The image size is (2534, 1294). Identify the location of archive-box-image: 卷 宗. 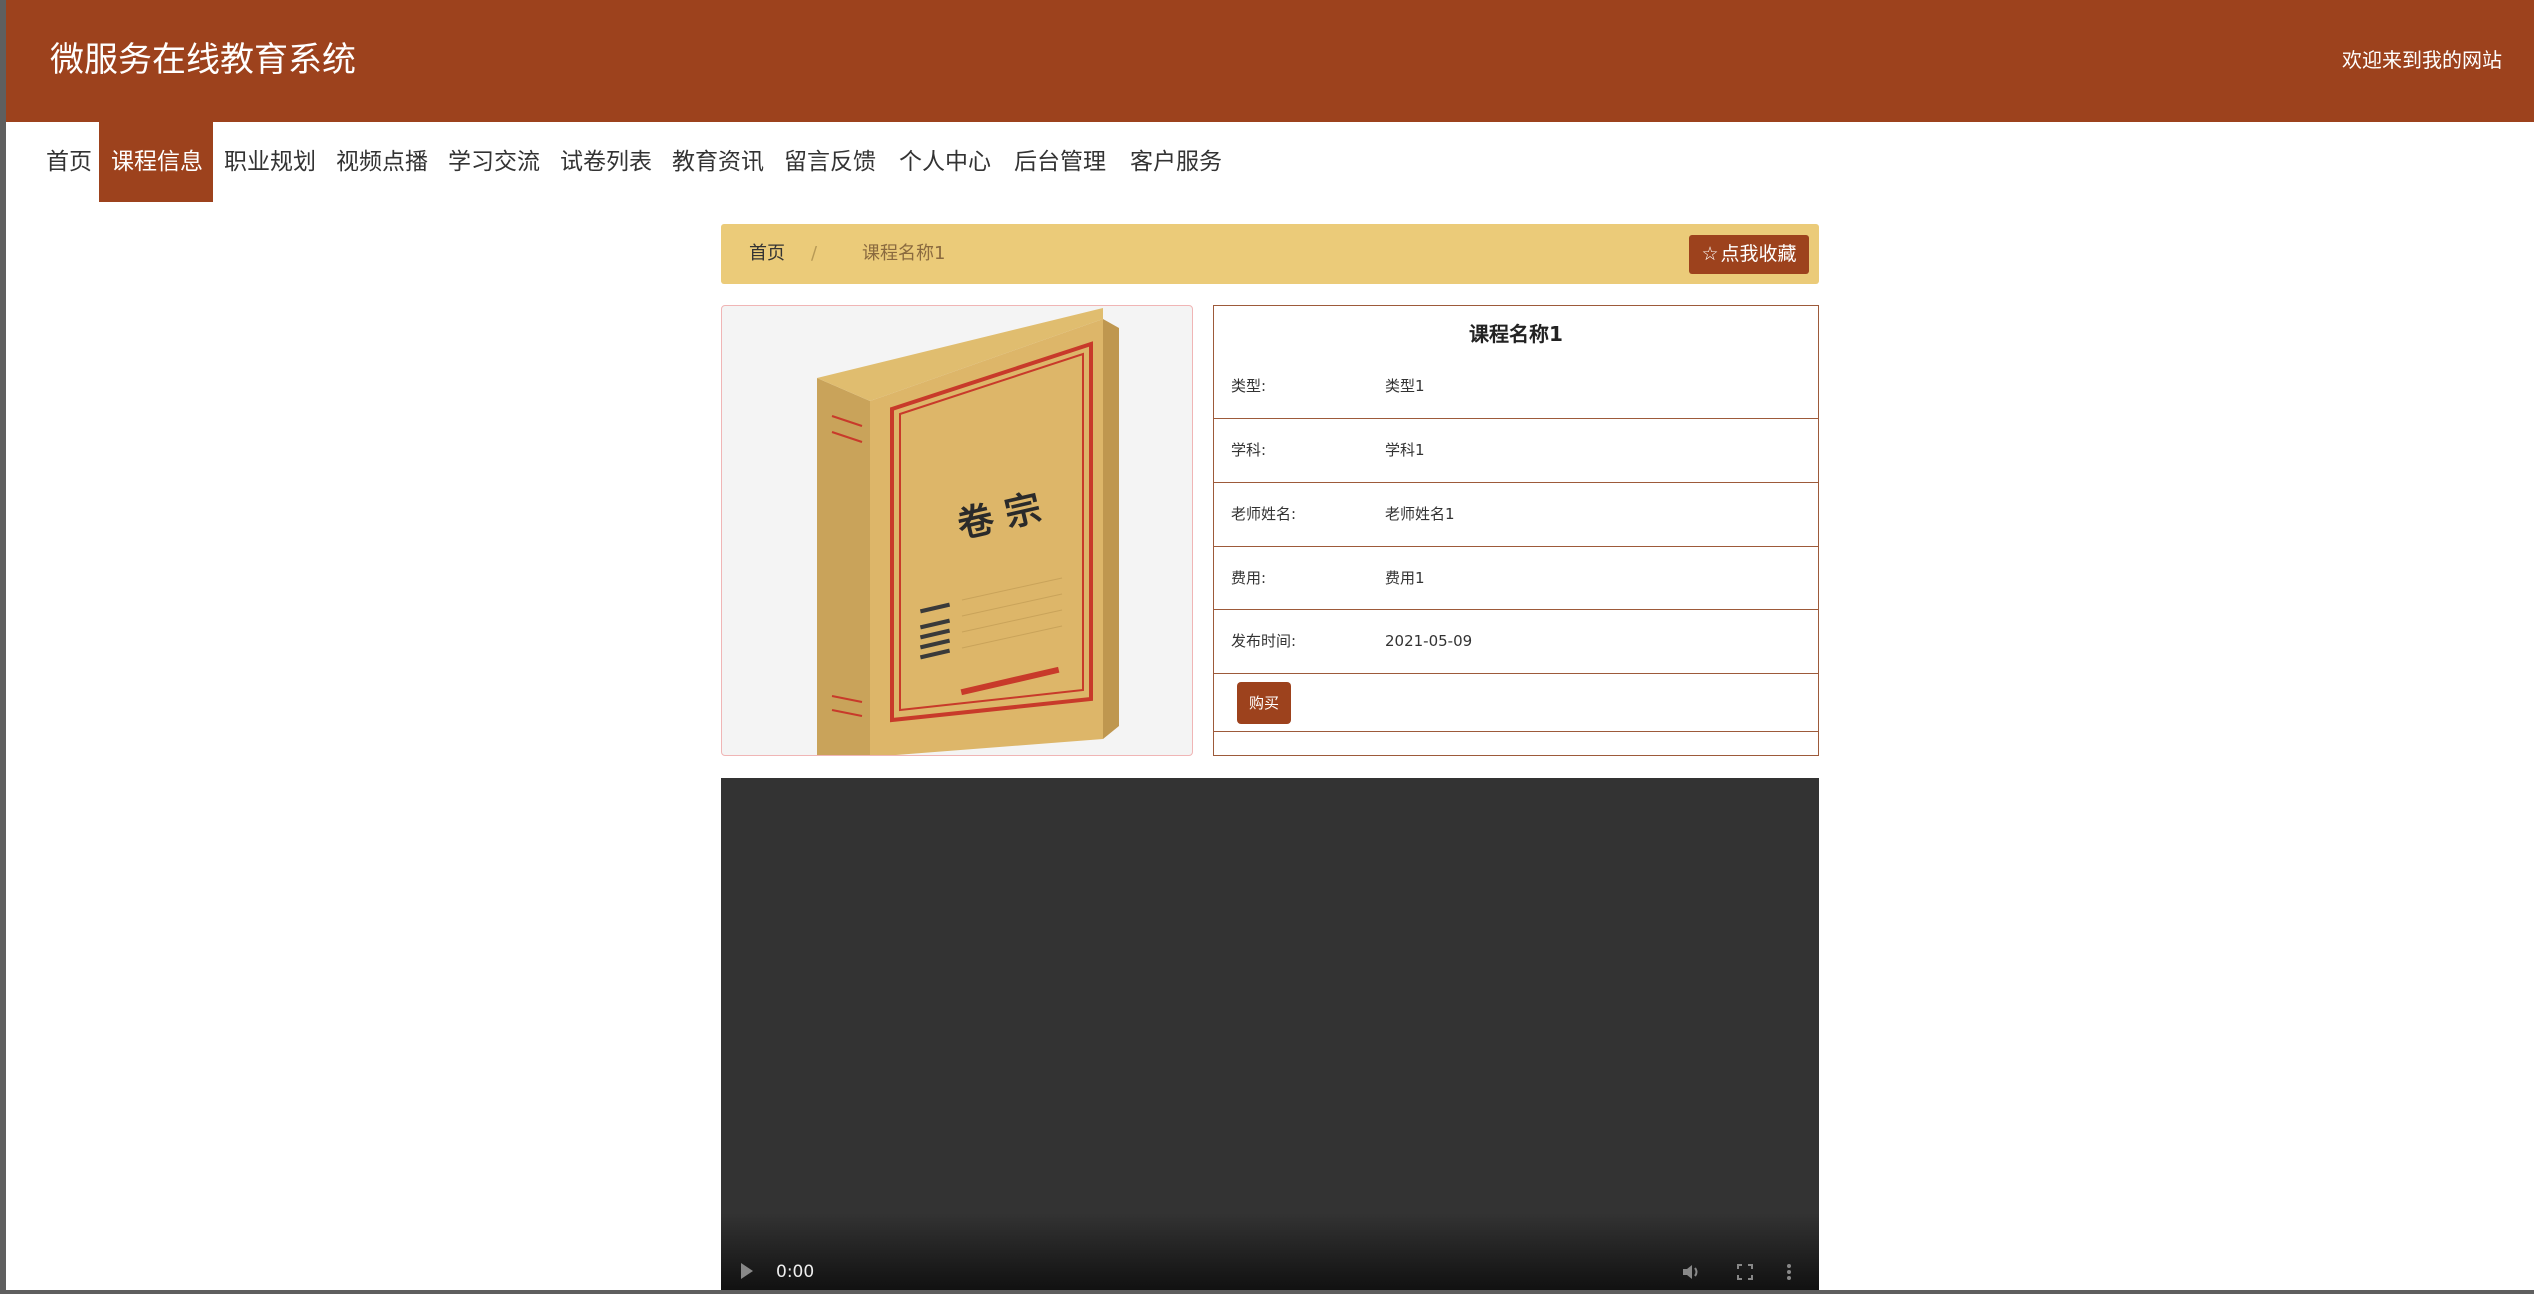
(968, 531).